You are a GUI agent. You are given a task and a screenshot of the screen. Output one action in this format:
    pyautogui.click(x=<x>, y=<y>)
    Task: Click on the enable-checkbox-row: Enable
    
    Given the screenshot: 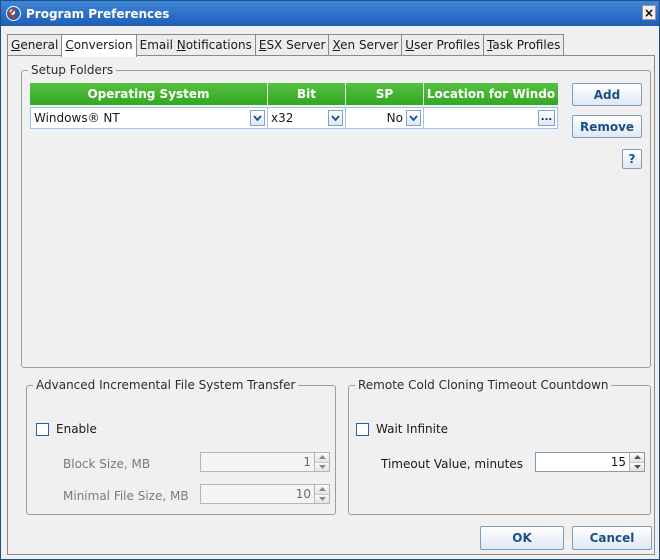 What is the action you would take?
    pyautogui.click(x=66, y=429)
    